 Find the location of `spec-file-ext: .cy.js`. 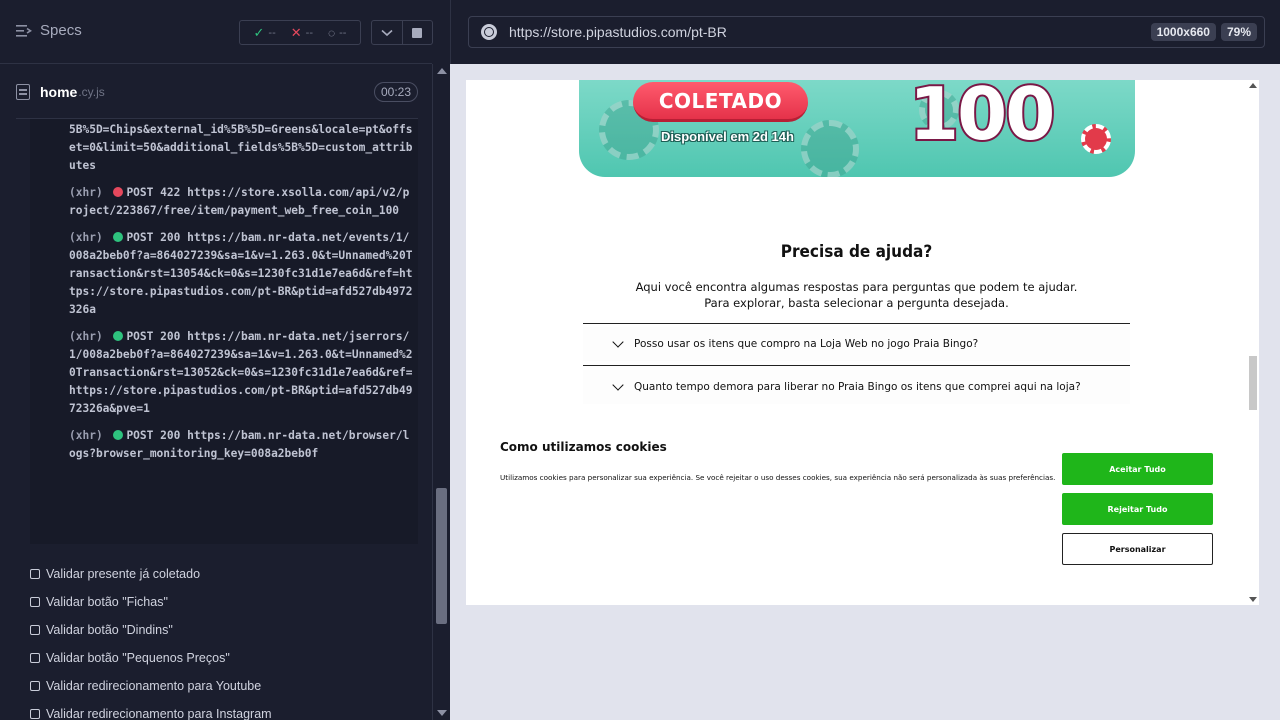

spec-file-ext: .cy.js is located at coordinates (91, 92).